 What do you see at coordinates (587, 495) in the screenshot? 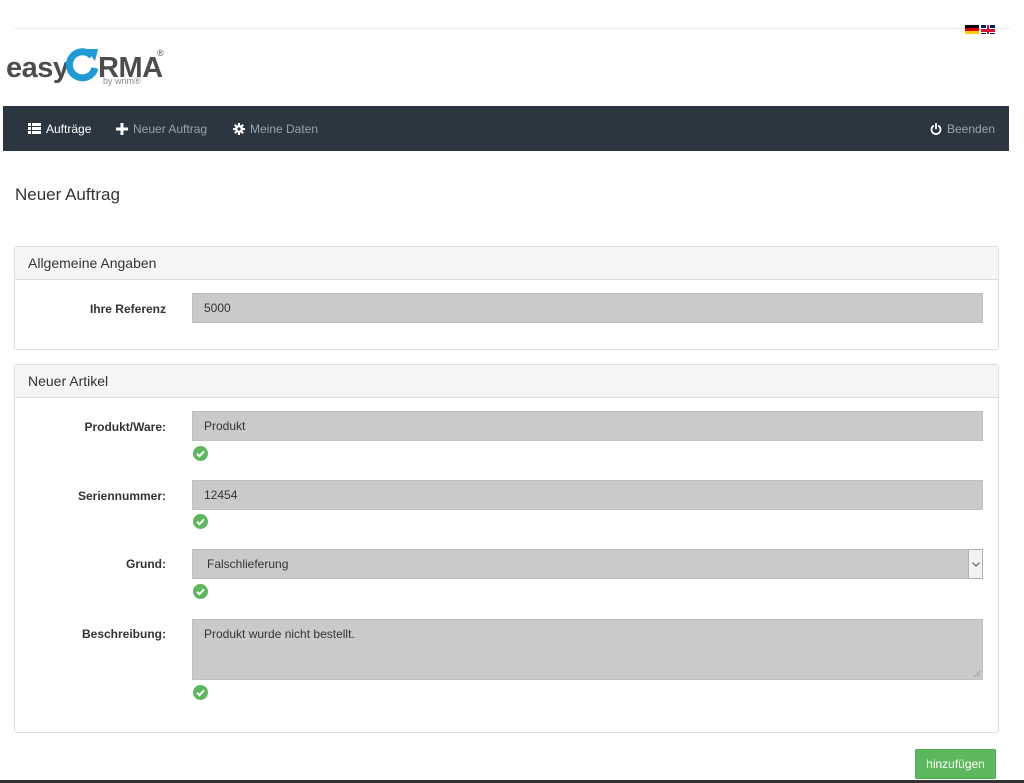
I see `serial-input: 12454` at bounding box center [587, 495].